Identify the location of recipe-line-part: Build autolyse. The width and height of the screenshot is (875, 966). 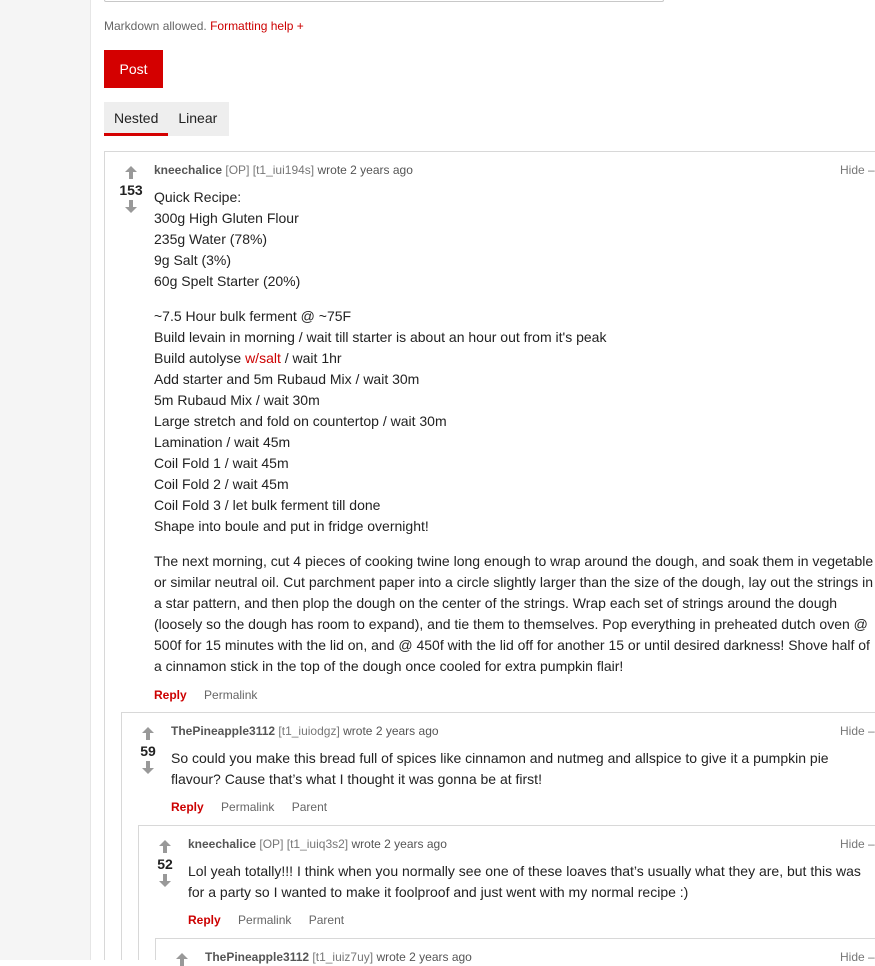
(200, 358).